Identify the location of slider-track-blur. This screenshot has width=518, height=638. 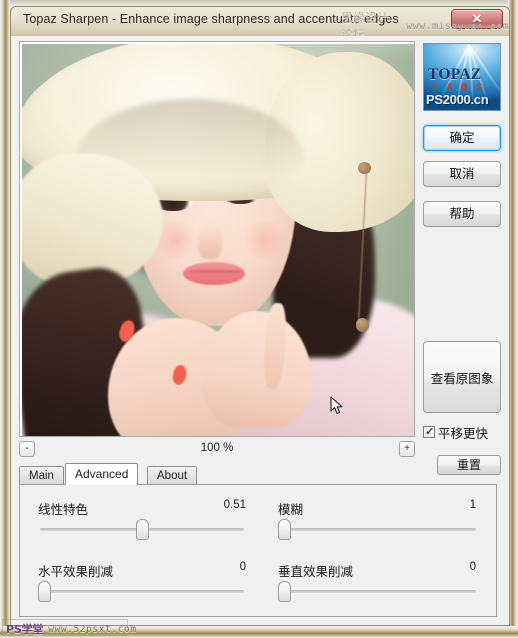
(378, 529).